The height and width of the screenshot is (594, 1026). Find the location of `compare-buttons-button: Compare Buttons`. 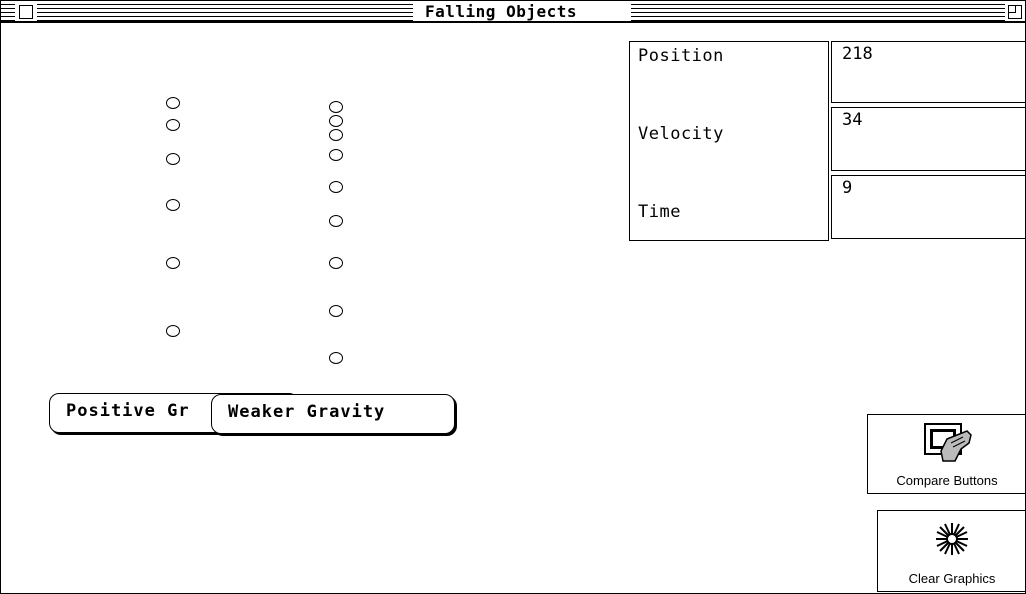

compare-buttons-button: Compare Buttons is located at coordinates (946, 454).